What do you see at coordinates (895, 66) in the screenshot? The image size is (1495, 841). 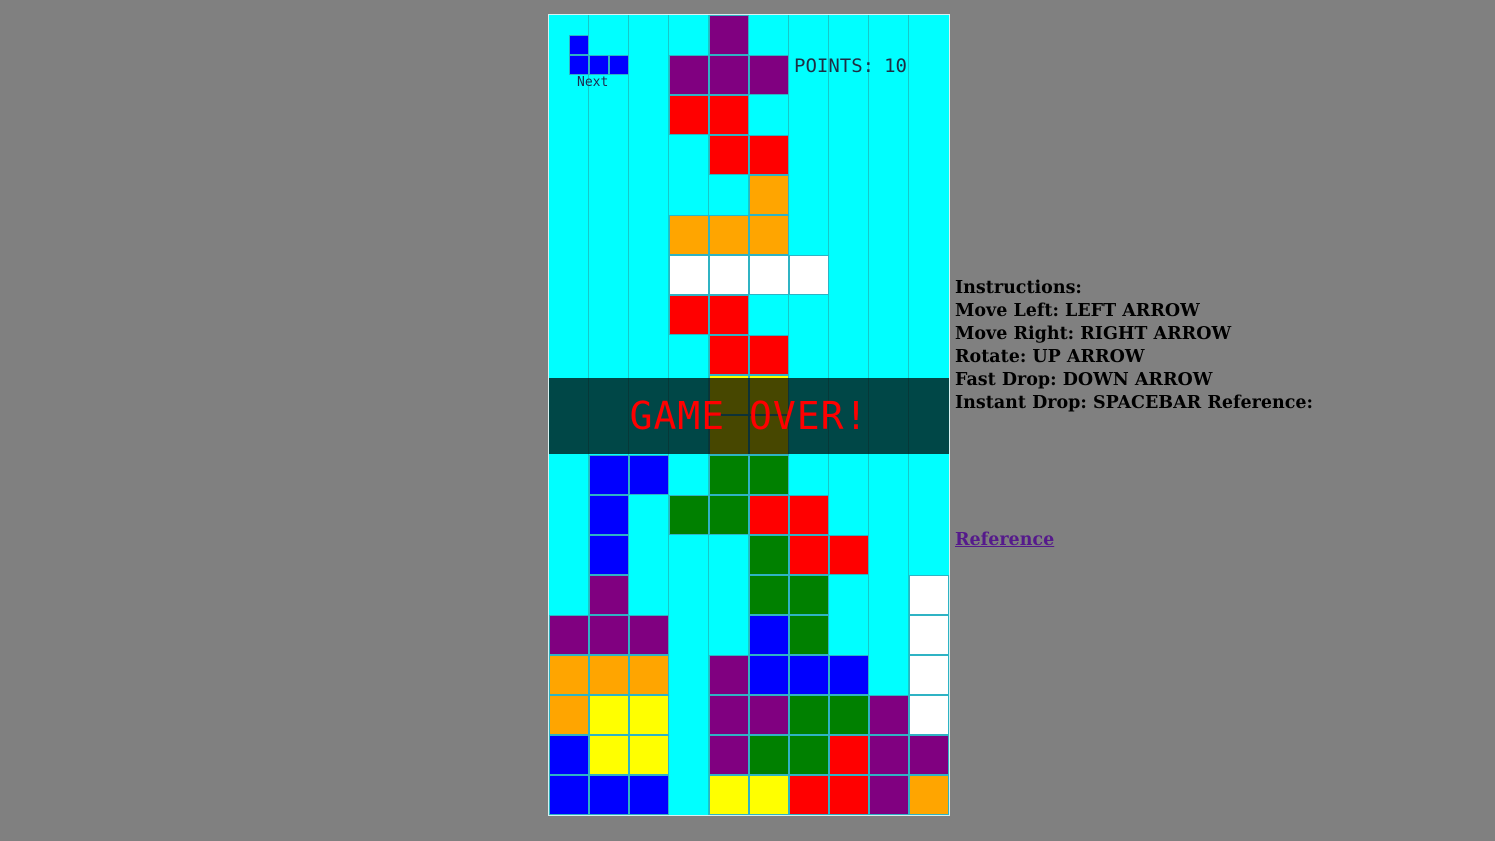 I see `points-value: 10` at bounding box center [895, 66].